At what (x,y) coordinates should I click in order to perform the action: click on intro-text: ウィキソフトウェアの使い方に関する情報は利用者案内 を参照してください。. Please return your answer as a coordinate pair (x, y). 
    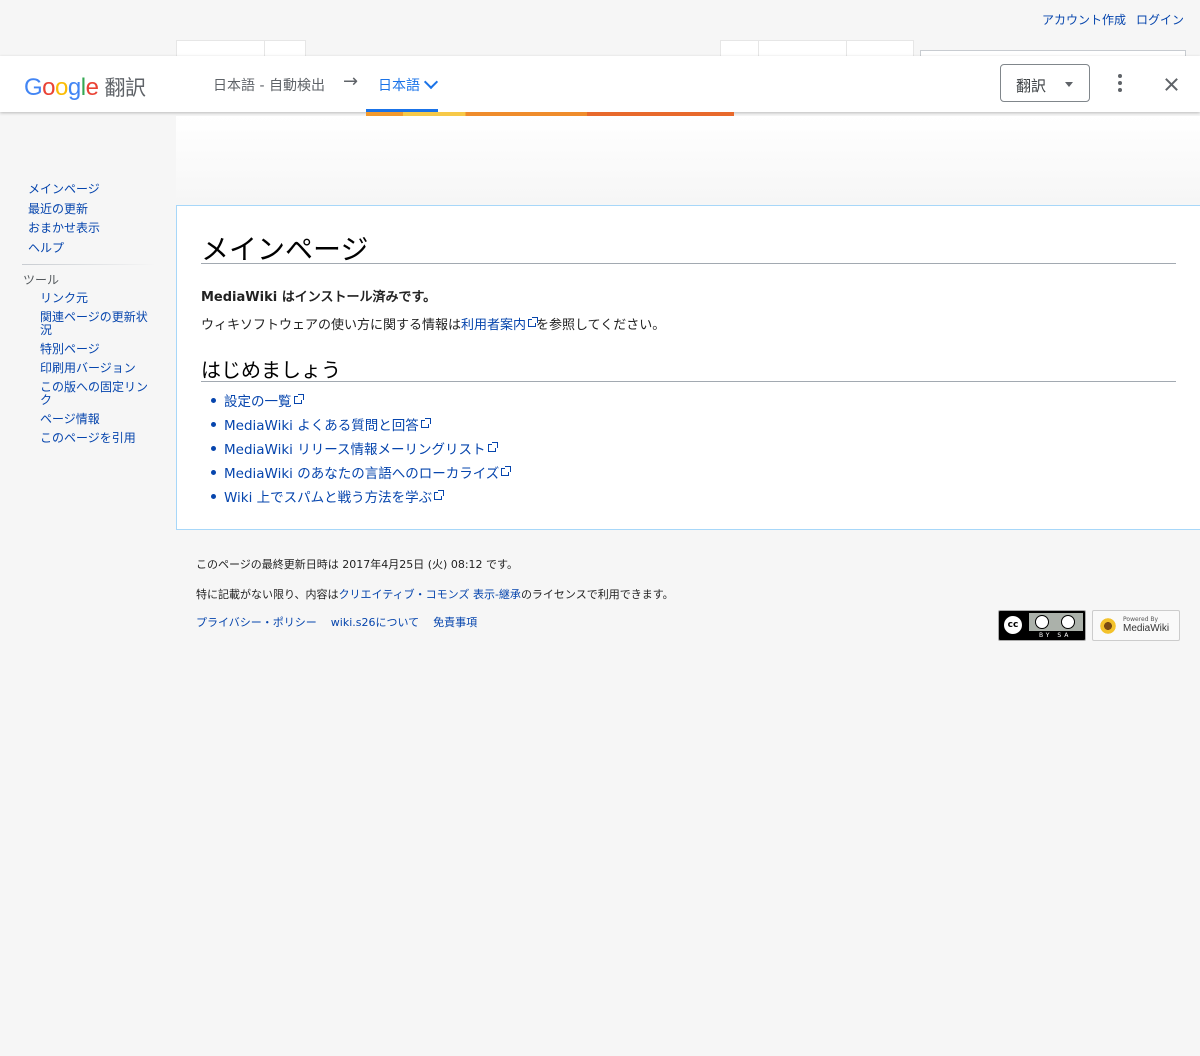
    Looking at the image, I should click on (433, 323).